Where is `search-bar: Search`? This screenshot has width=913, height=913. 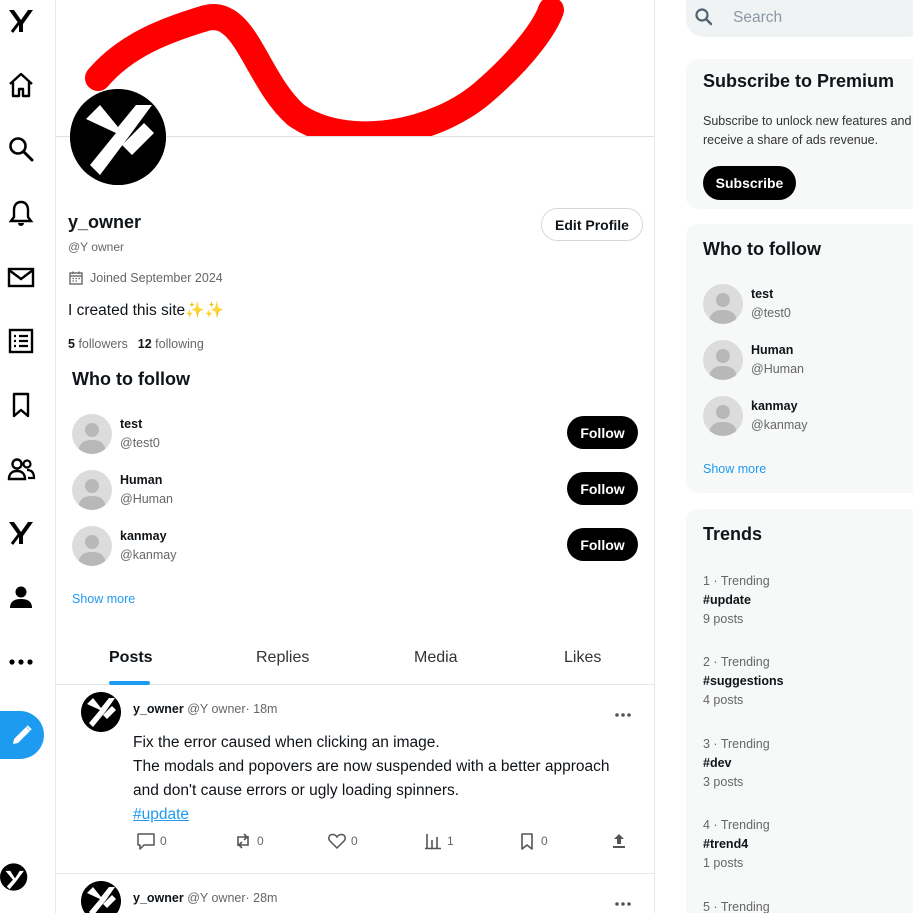
search-bar: Search is located at coordinates (799, 18).